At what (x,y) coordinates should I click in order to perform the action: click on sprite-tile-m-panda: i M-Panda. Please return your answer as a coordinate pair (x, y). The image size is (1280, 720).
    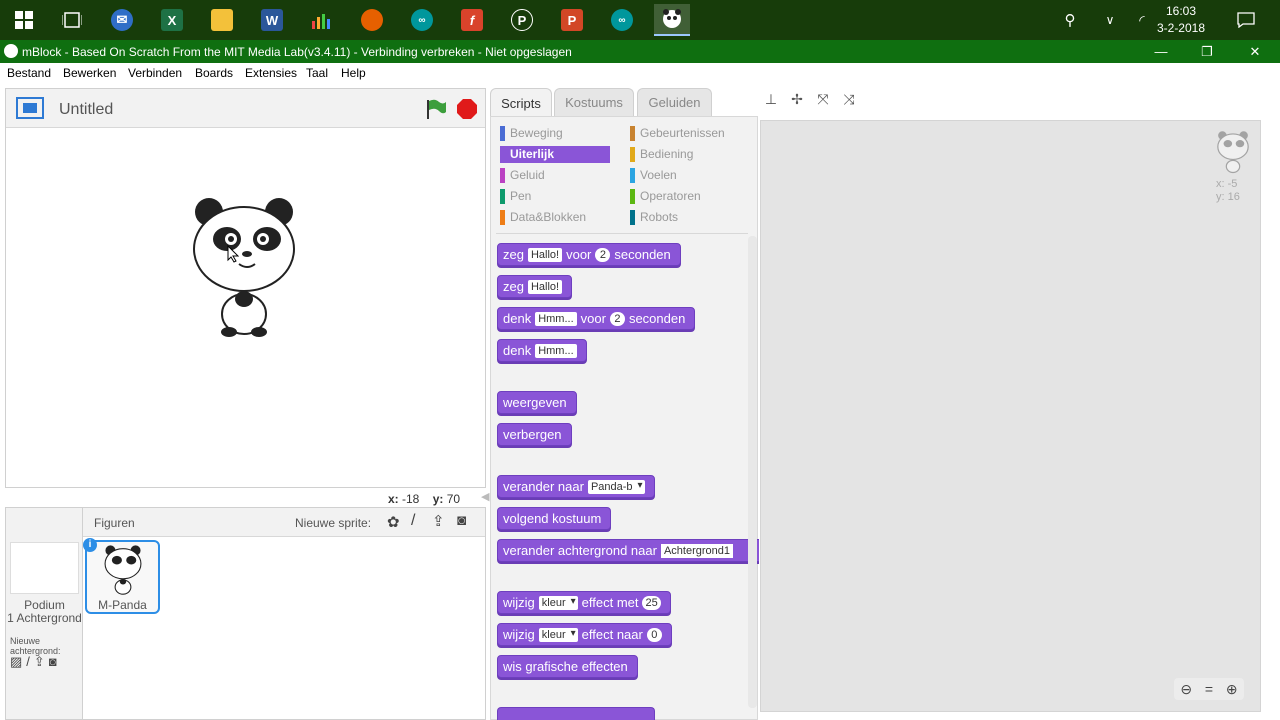
    Looking at the image, I should click on (121, 576).